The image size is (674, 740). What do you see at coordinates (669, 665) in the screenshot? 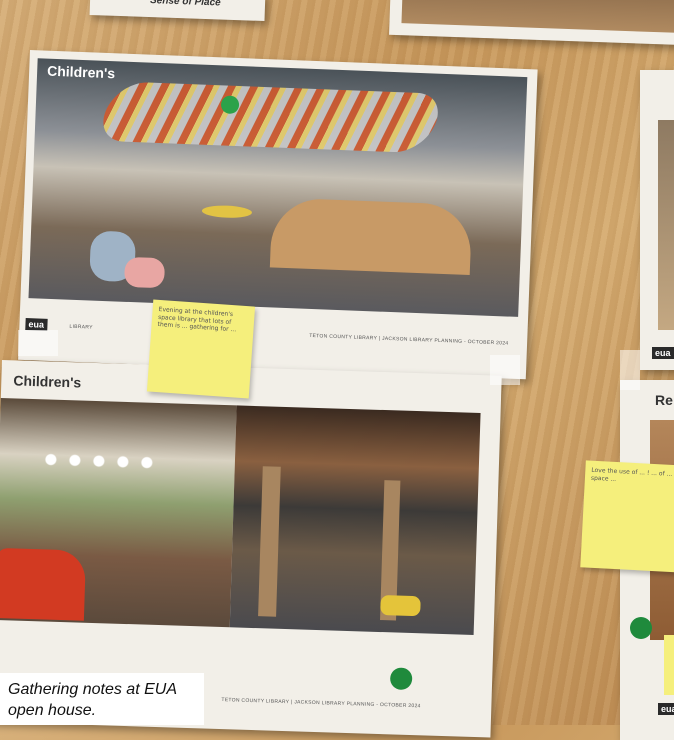
I see `yellow-sticky-edge` at bounding box center [669, 665].